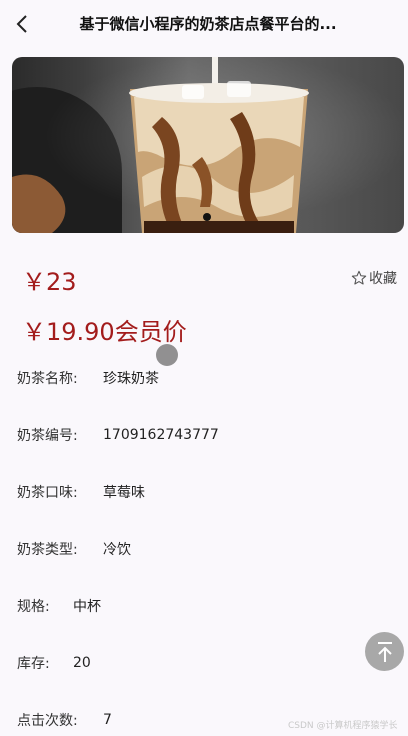 The width and height of the screenshot is (408, 736). I want to click on detail-value: 草莓味, so click(124, 493).